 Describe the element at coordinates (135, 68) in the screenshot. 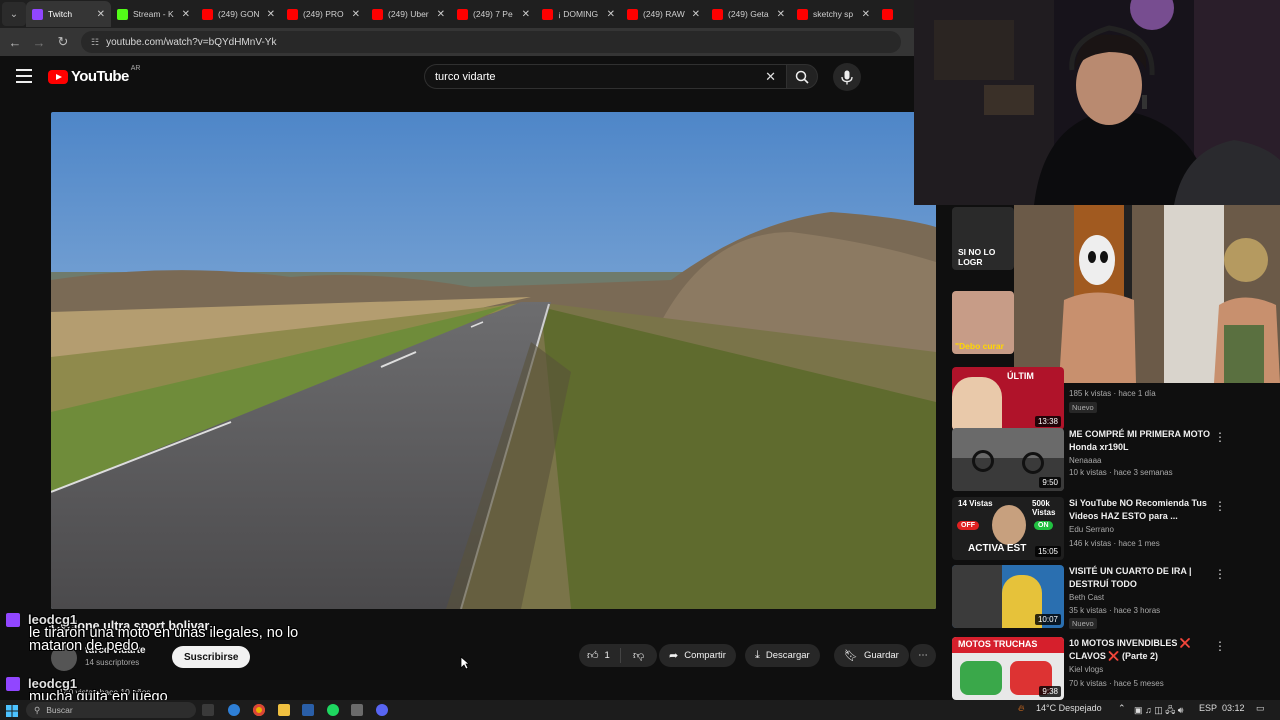

I see `country-code: AR` at that location.